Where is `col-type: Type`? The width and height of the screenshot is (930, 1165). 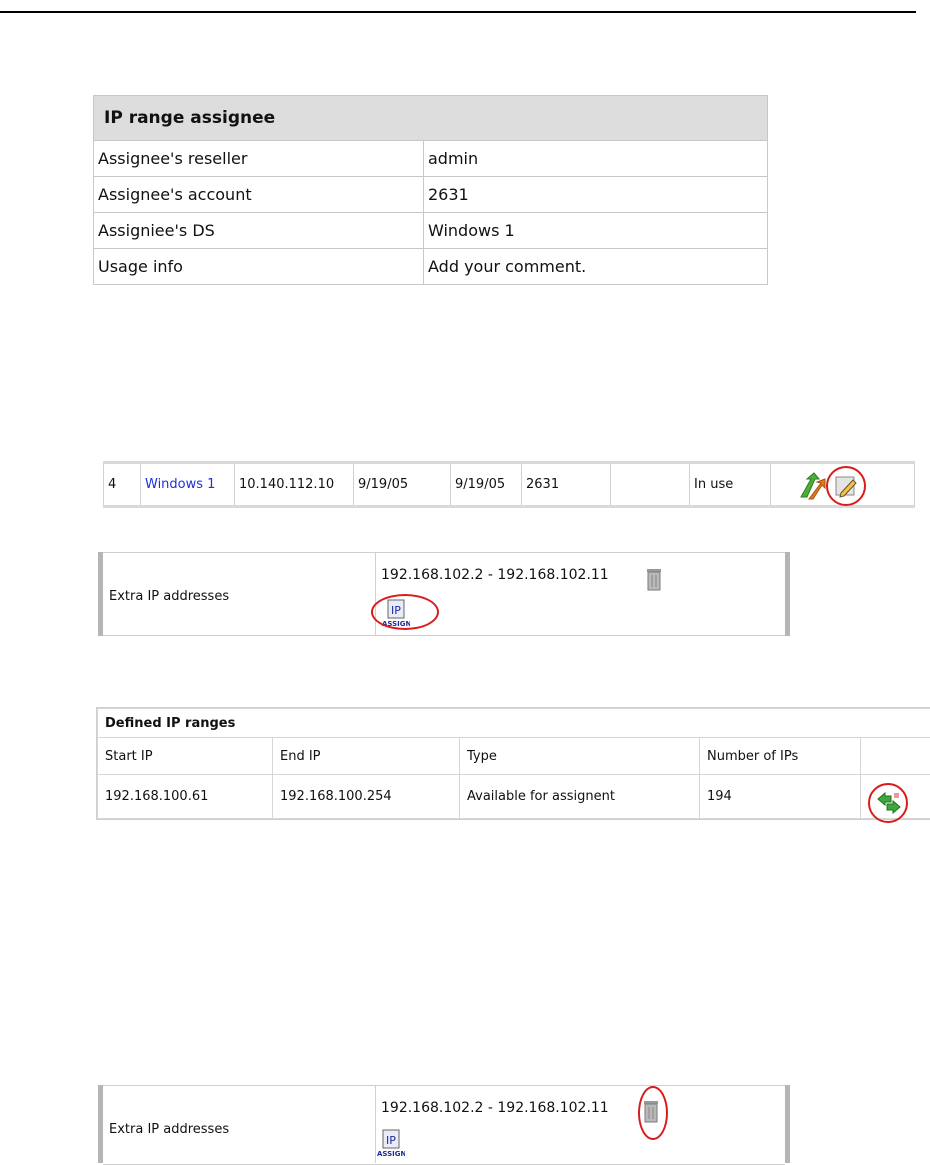
col-type: Type is located at coordinates (580, 756).